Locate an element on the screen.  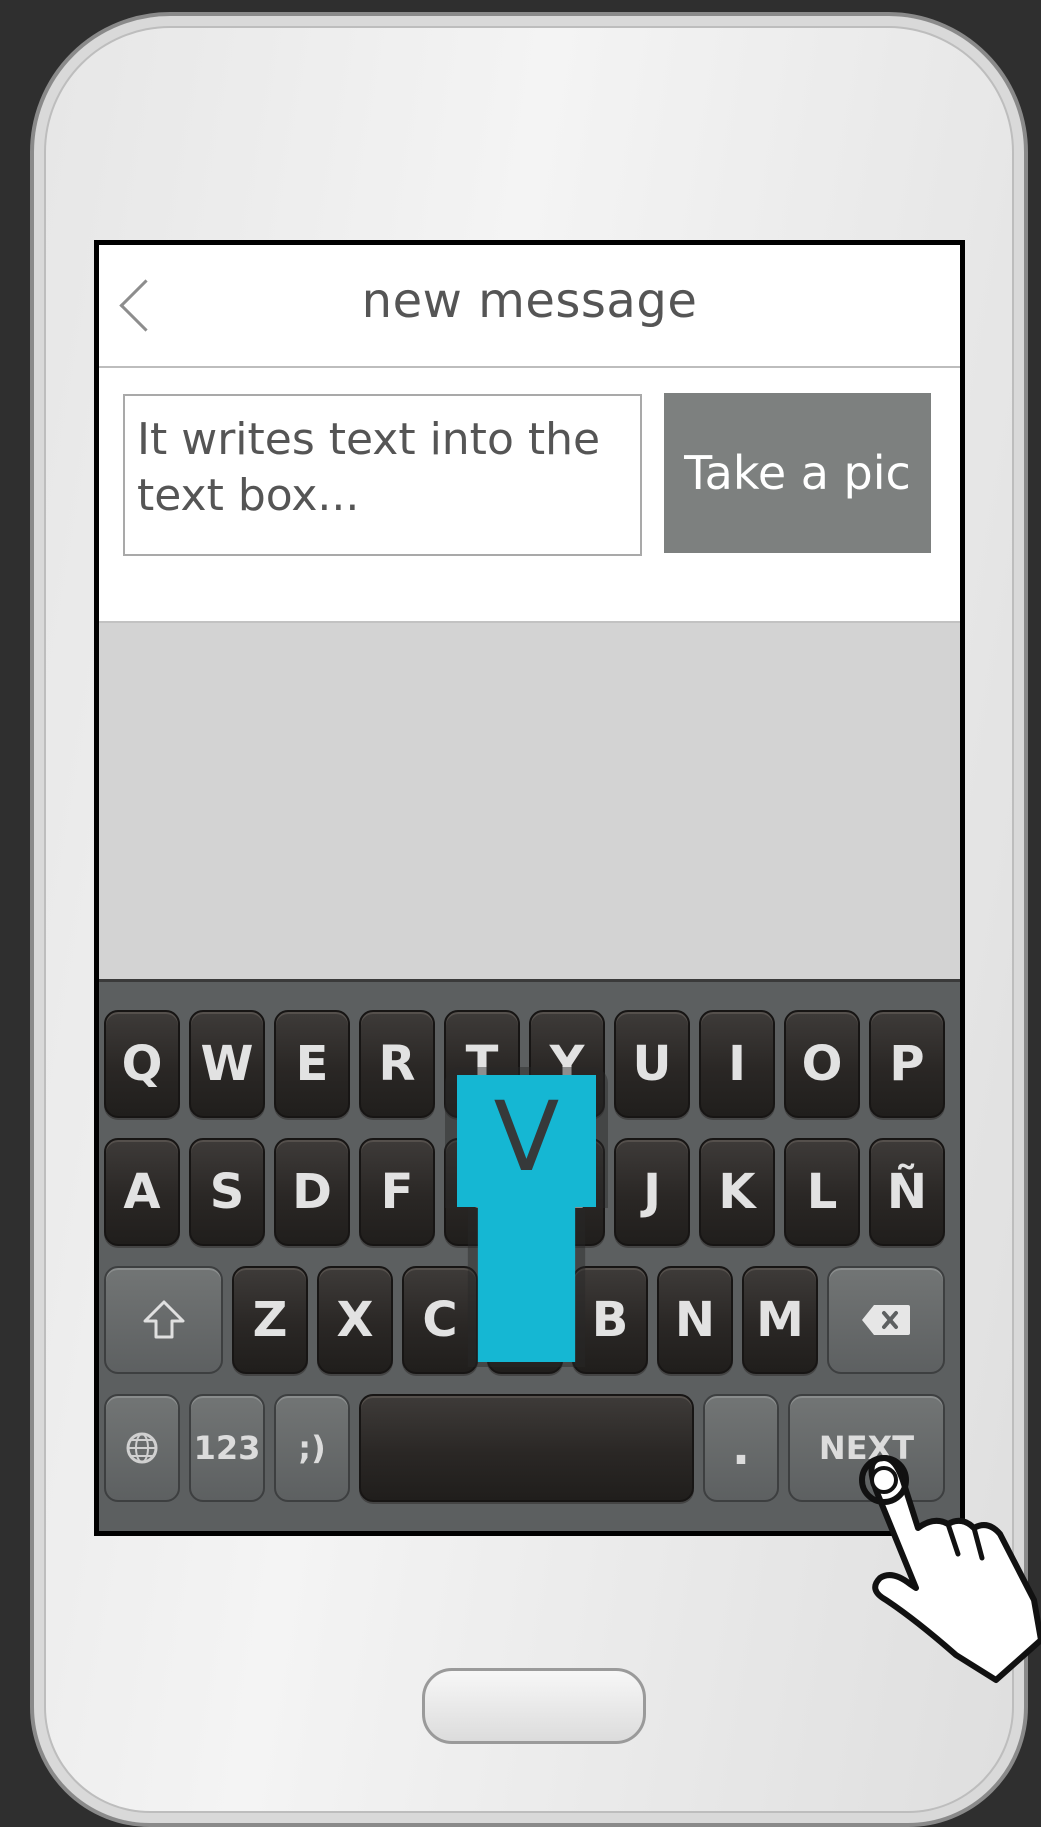
key-q: Q is located at coordinates (142, 1064).